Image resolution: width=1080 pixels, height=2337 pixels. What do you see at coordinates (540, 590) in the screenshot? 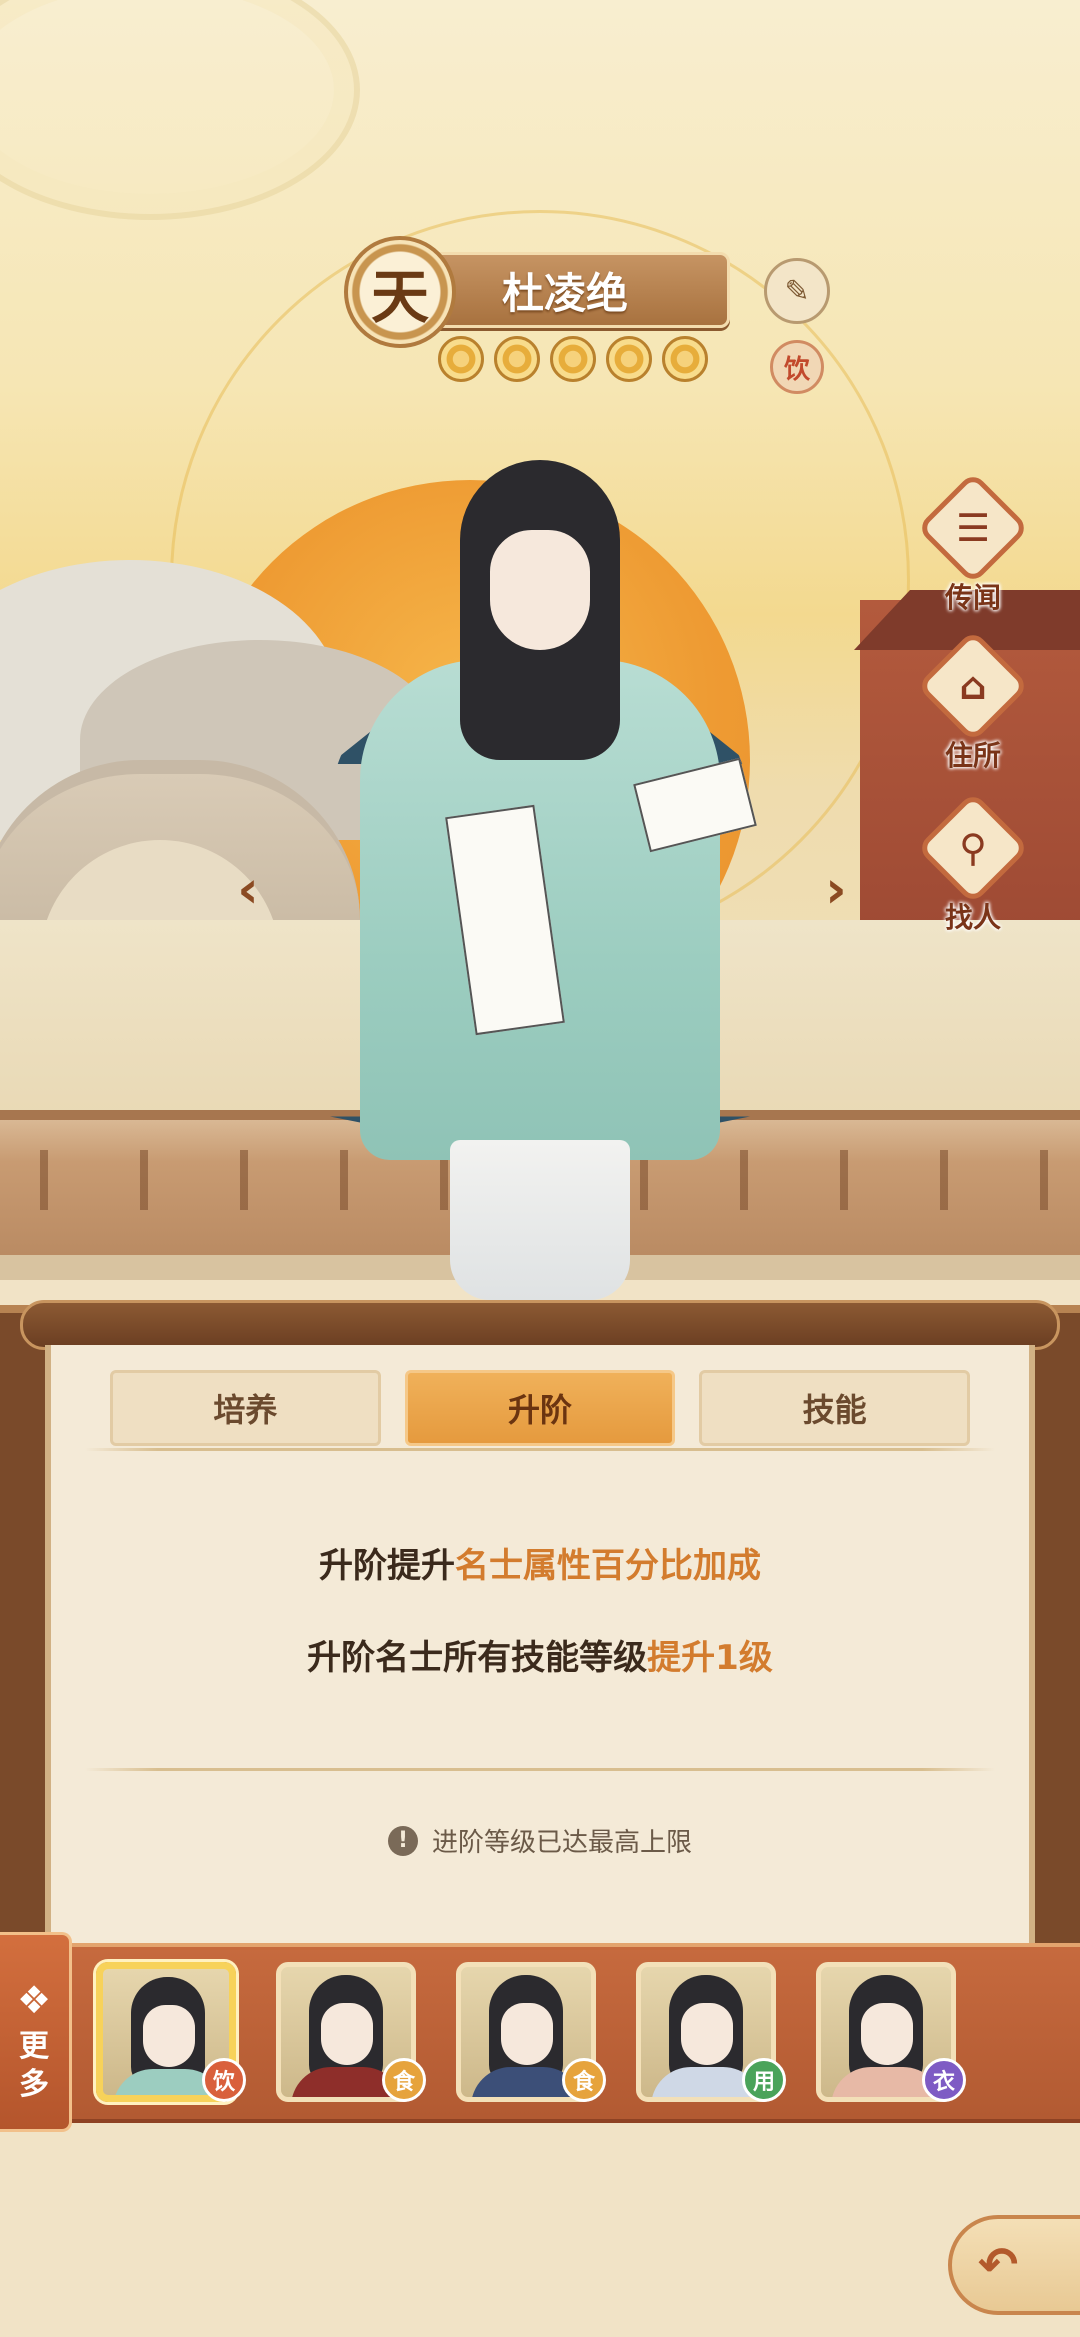
I see `character-face` at bounding box center [540, 590].